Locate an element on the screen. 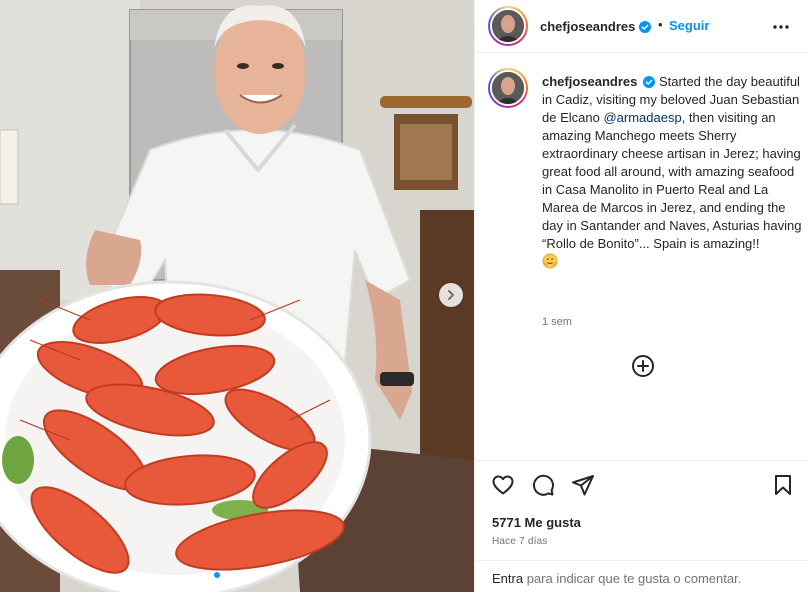  carousel-next-button is located at coordinates (451, 295).